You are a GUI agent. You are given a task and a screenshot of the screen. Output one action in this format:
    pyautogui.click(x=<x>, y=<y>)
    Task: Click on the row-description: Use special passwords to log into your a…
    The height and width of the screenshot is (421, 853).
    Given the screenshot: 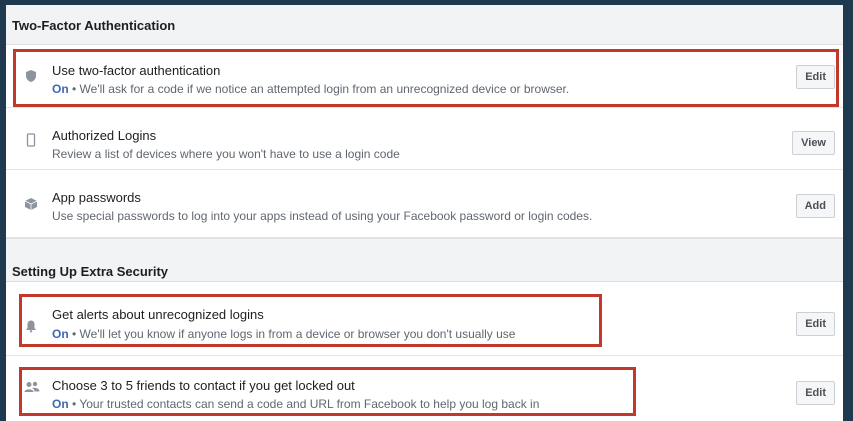 What is the action you would take?
    pyautogui.click(x=322, y=216)
    